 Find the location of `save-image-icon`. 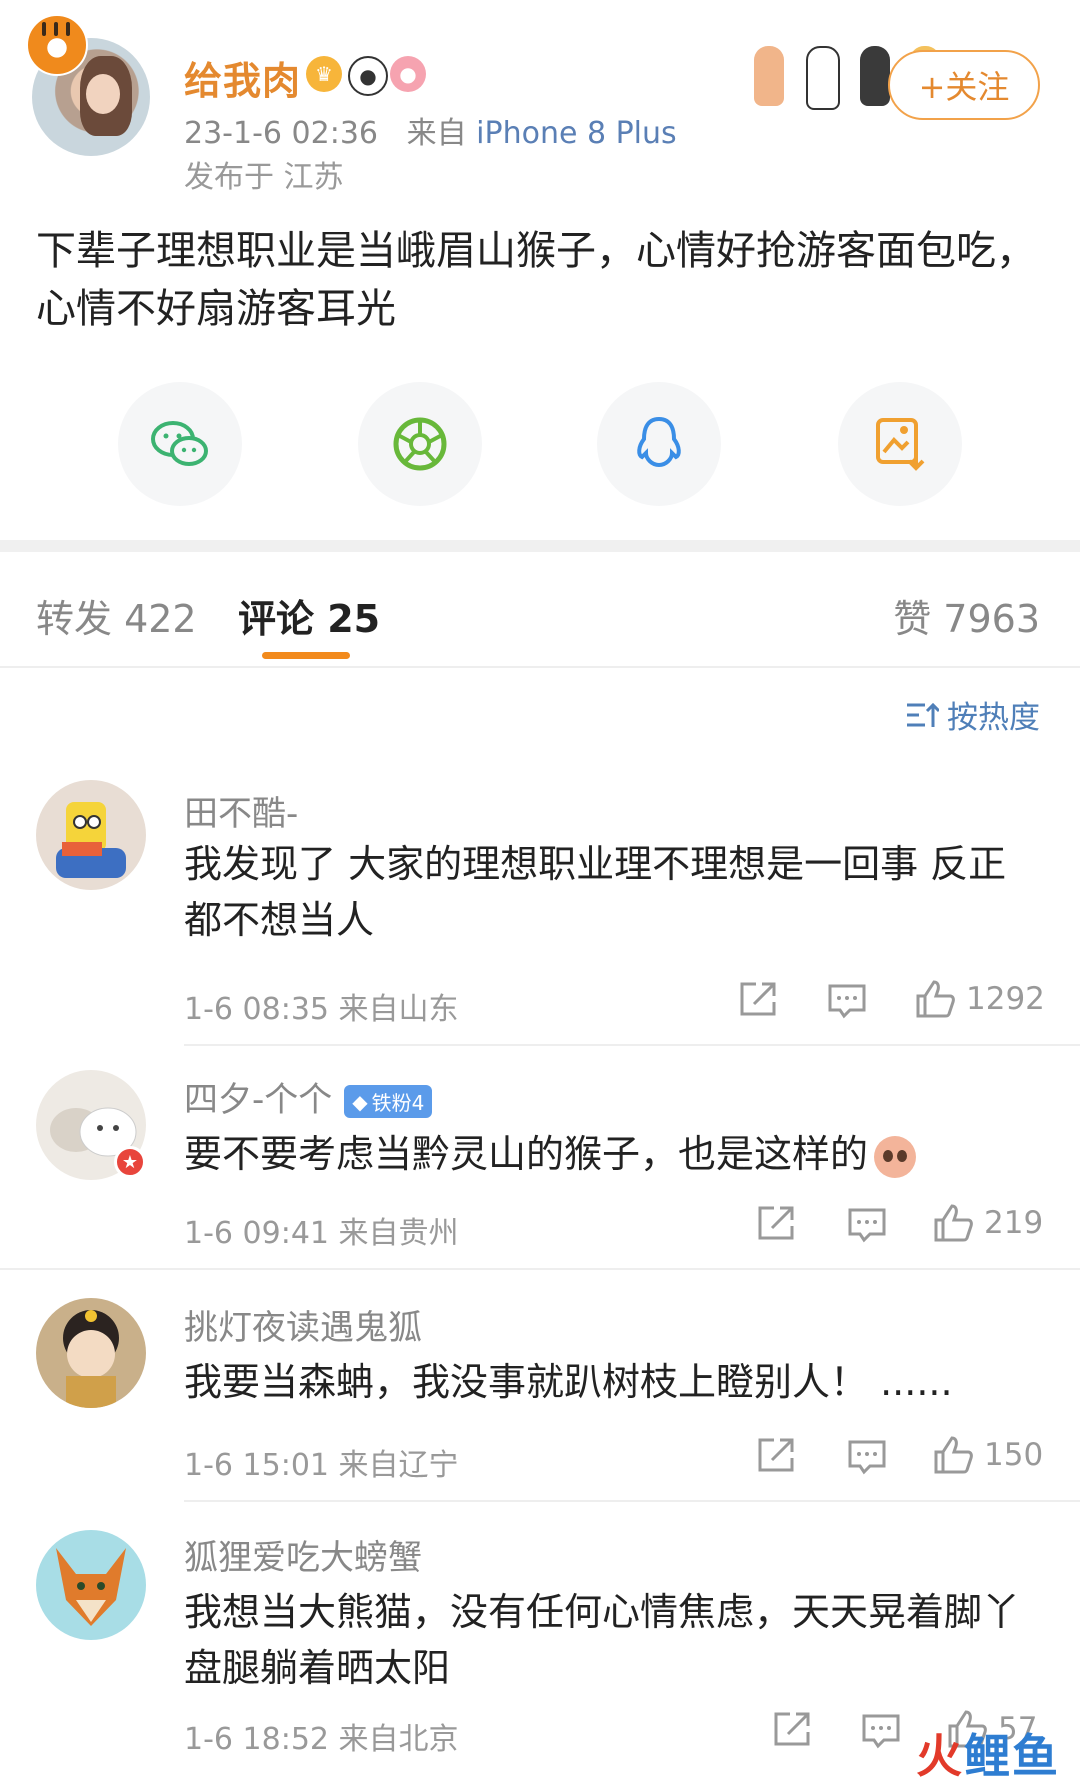

save-image-icon is located at coordinates (900, 444).